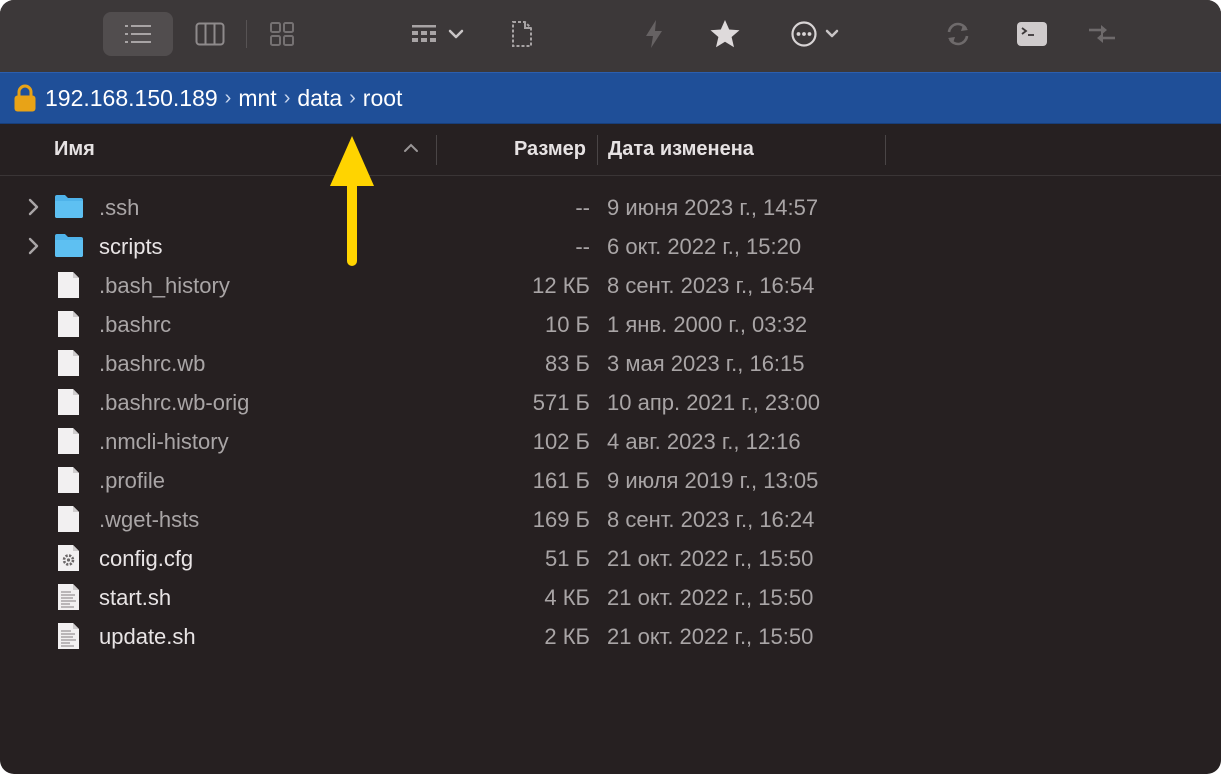 Image resolution: width=1221 pixels, height=774 pixels. I want to click on file-size: 161 Б, so click(561, 480).